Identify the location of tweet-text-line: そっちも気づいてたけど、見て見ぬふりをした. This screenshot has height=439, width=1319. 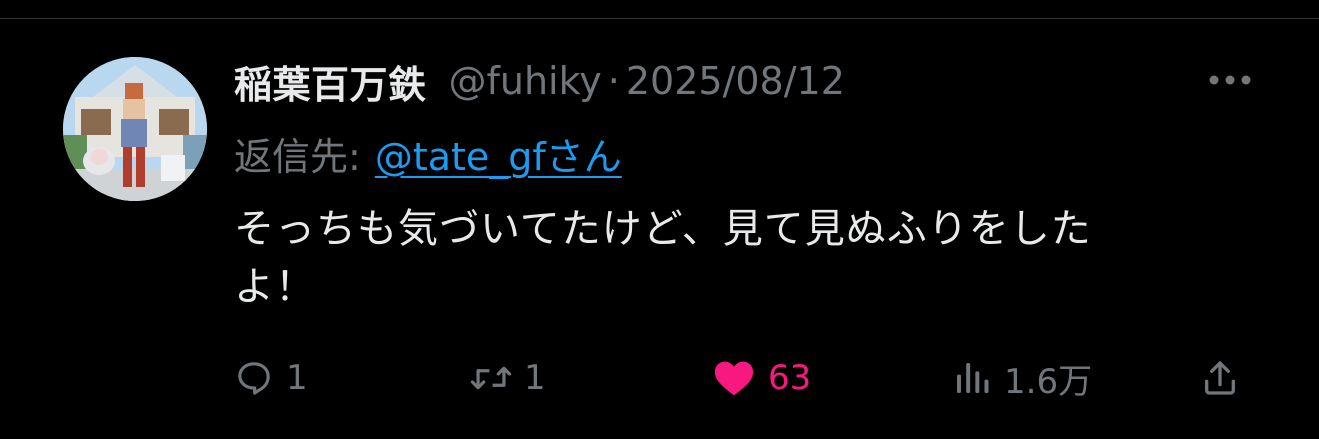
(663, 229).